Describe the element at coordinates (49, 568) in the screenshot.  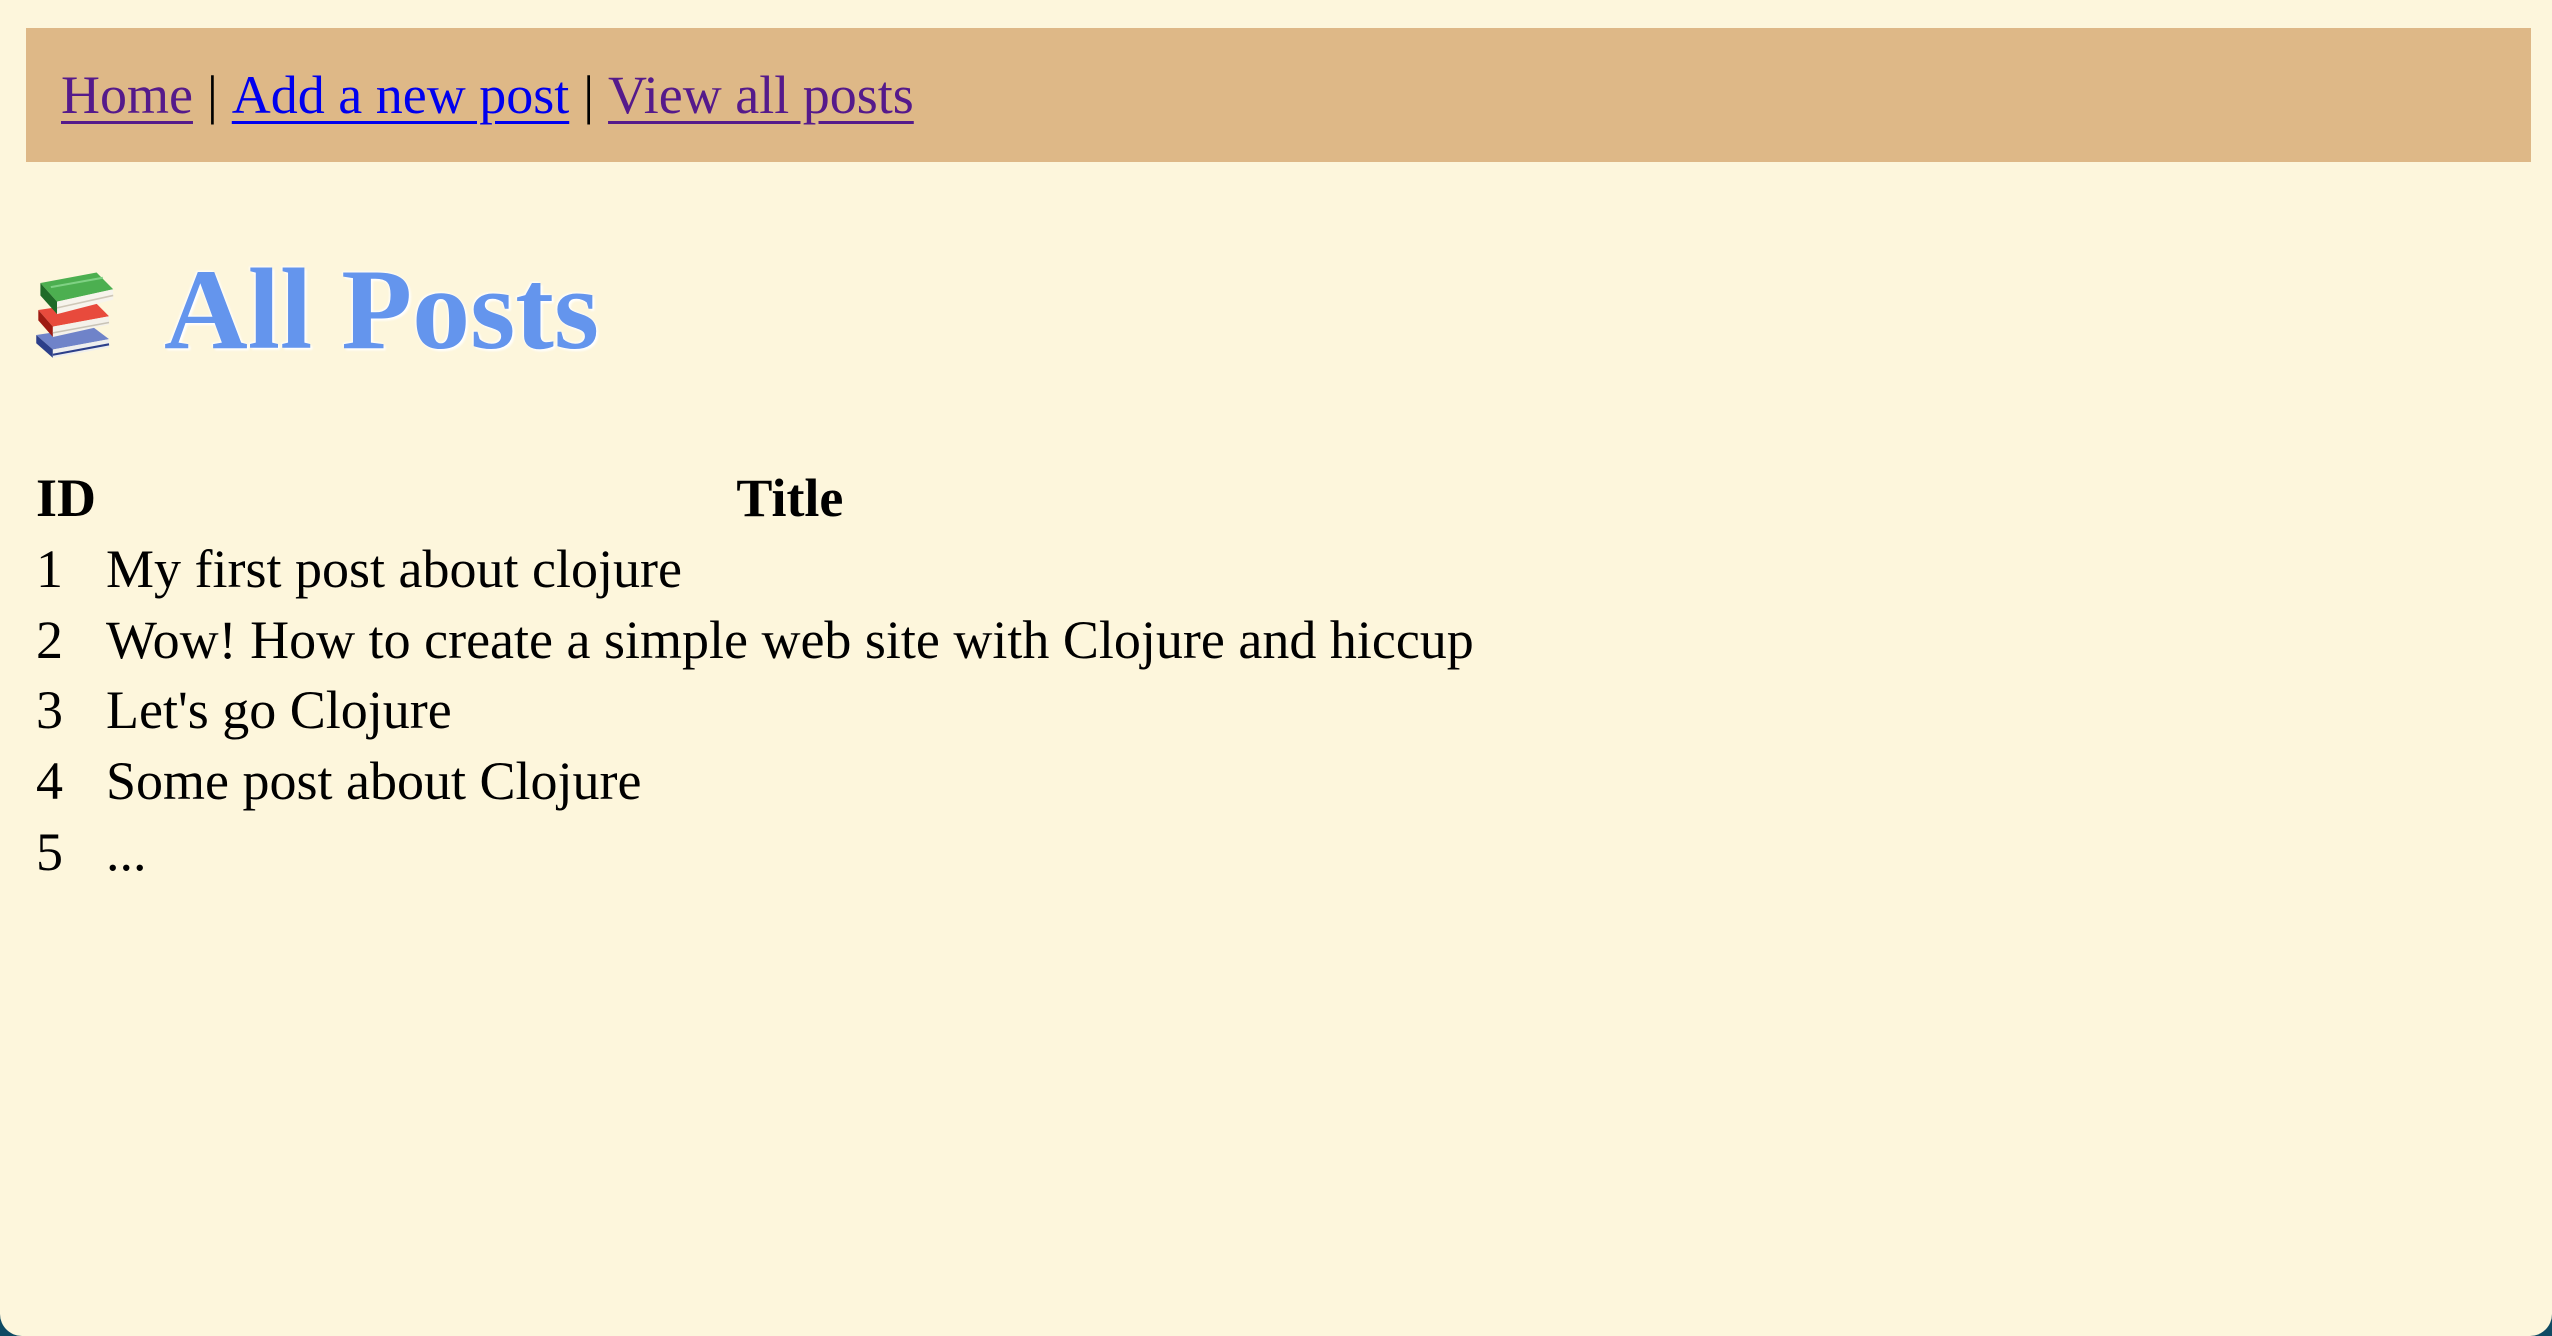
I see `post-id: 1` at that location.